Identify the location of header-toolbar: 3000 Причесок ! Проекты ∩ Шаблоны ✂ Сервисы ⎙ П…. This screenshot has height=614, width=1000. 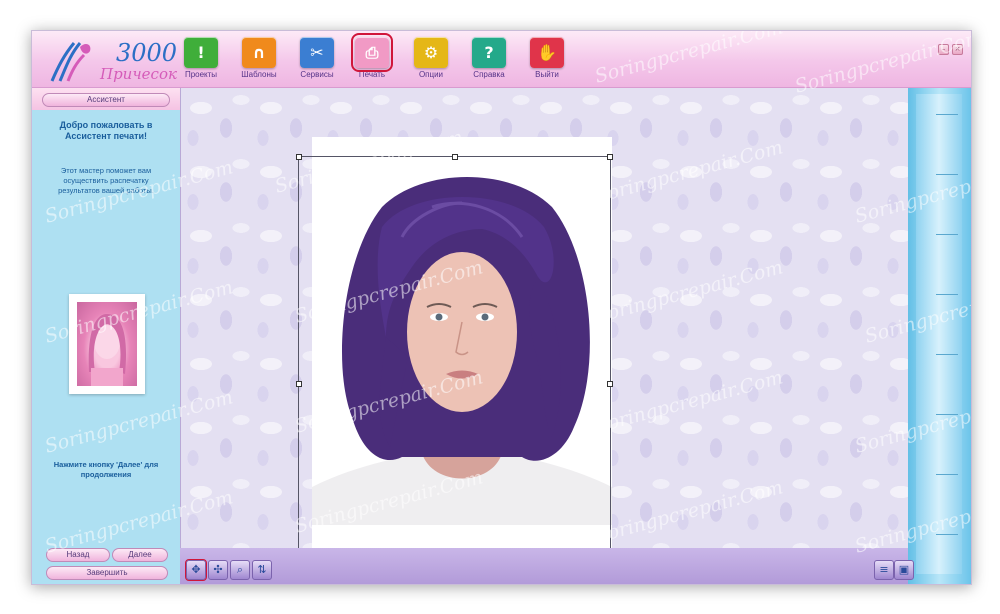
(501, 59).